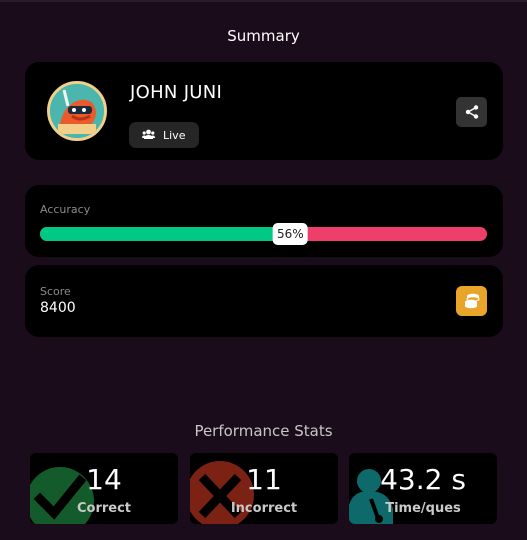 The width and height of the screenshot is (527, 540). What do you see at coordinates (104, 479) in the screenshot?
I see `stat-correct-value: 14` at bounding box center [104, 479].